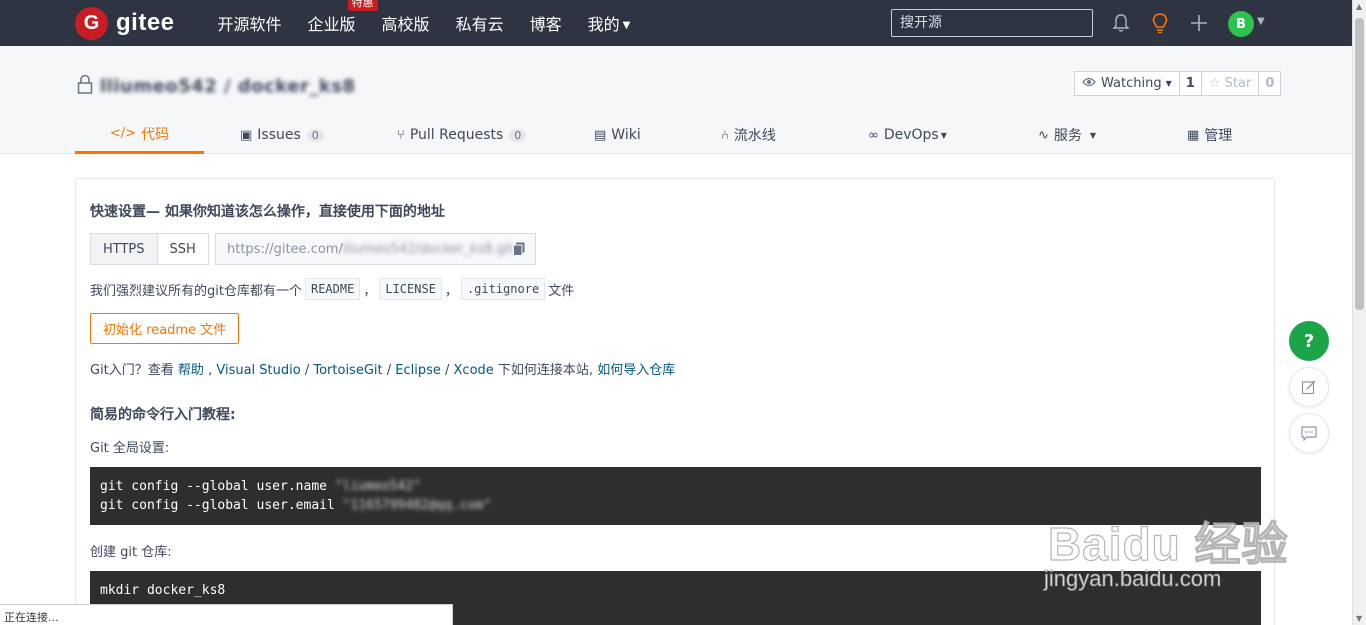  I want to click on search-input, so click(992, 23).